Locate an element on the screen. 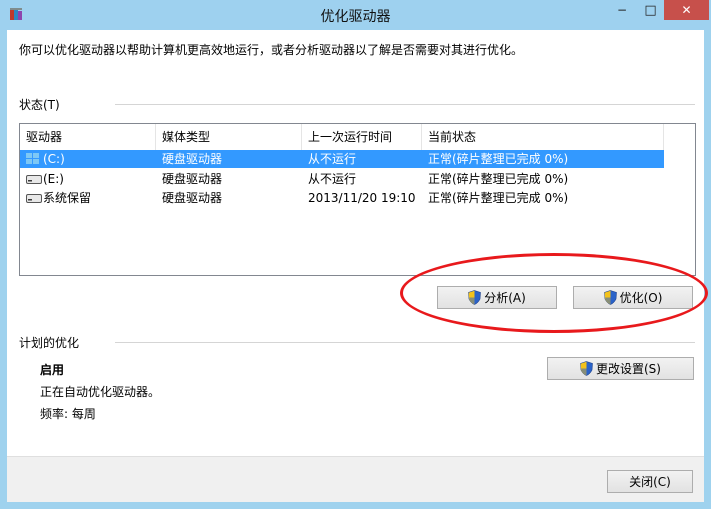 The width and height of the screenshot is (711, 509). close-icon: ✕ is located at coordinates (686, 10).